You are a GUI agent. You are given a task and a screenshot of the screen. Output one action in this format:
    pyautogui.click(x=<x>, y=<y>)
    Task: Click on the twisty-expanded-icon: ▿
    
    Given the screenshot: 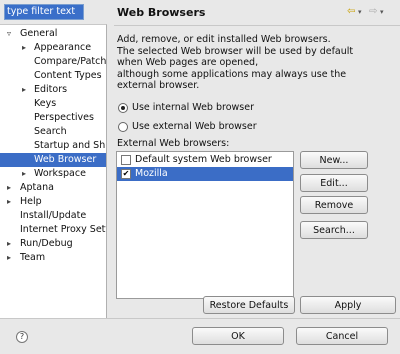 What is the action you would take?
    pyautogui.click(x=9, y=34)
    